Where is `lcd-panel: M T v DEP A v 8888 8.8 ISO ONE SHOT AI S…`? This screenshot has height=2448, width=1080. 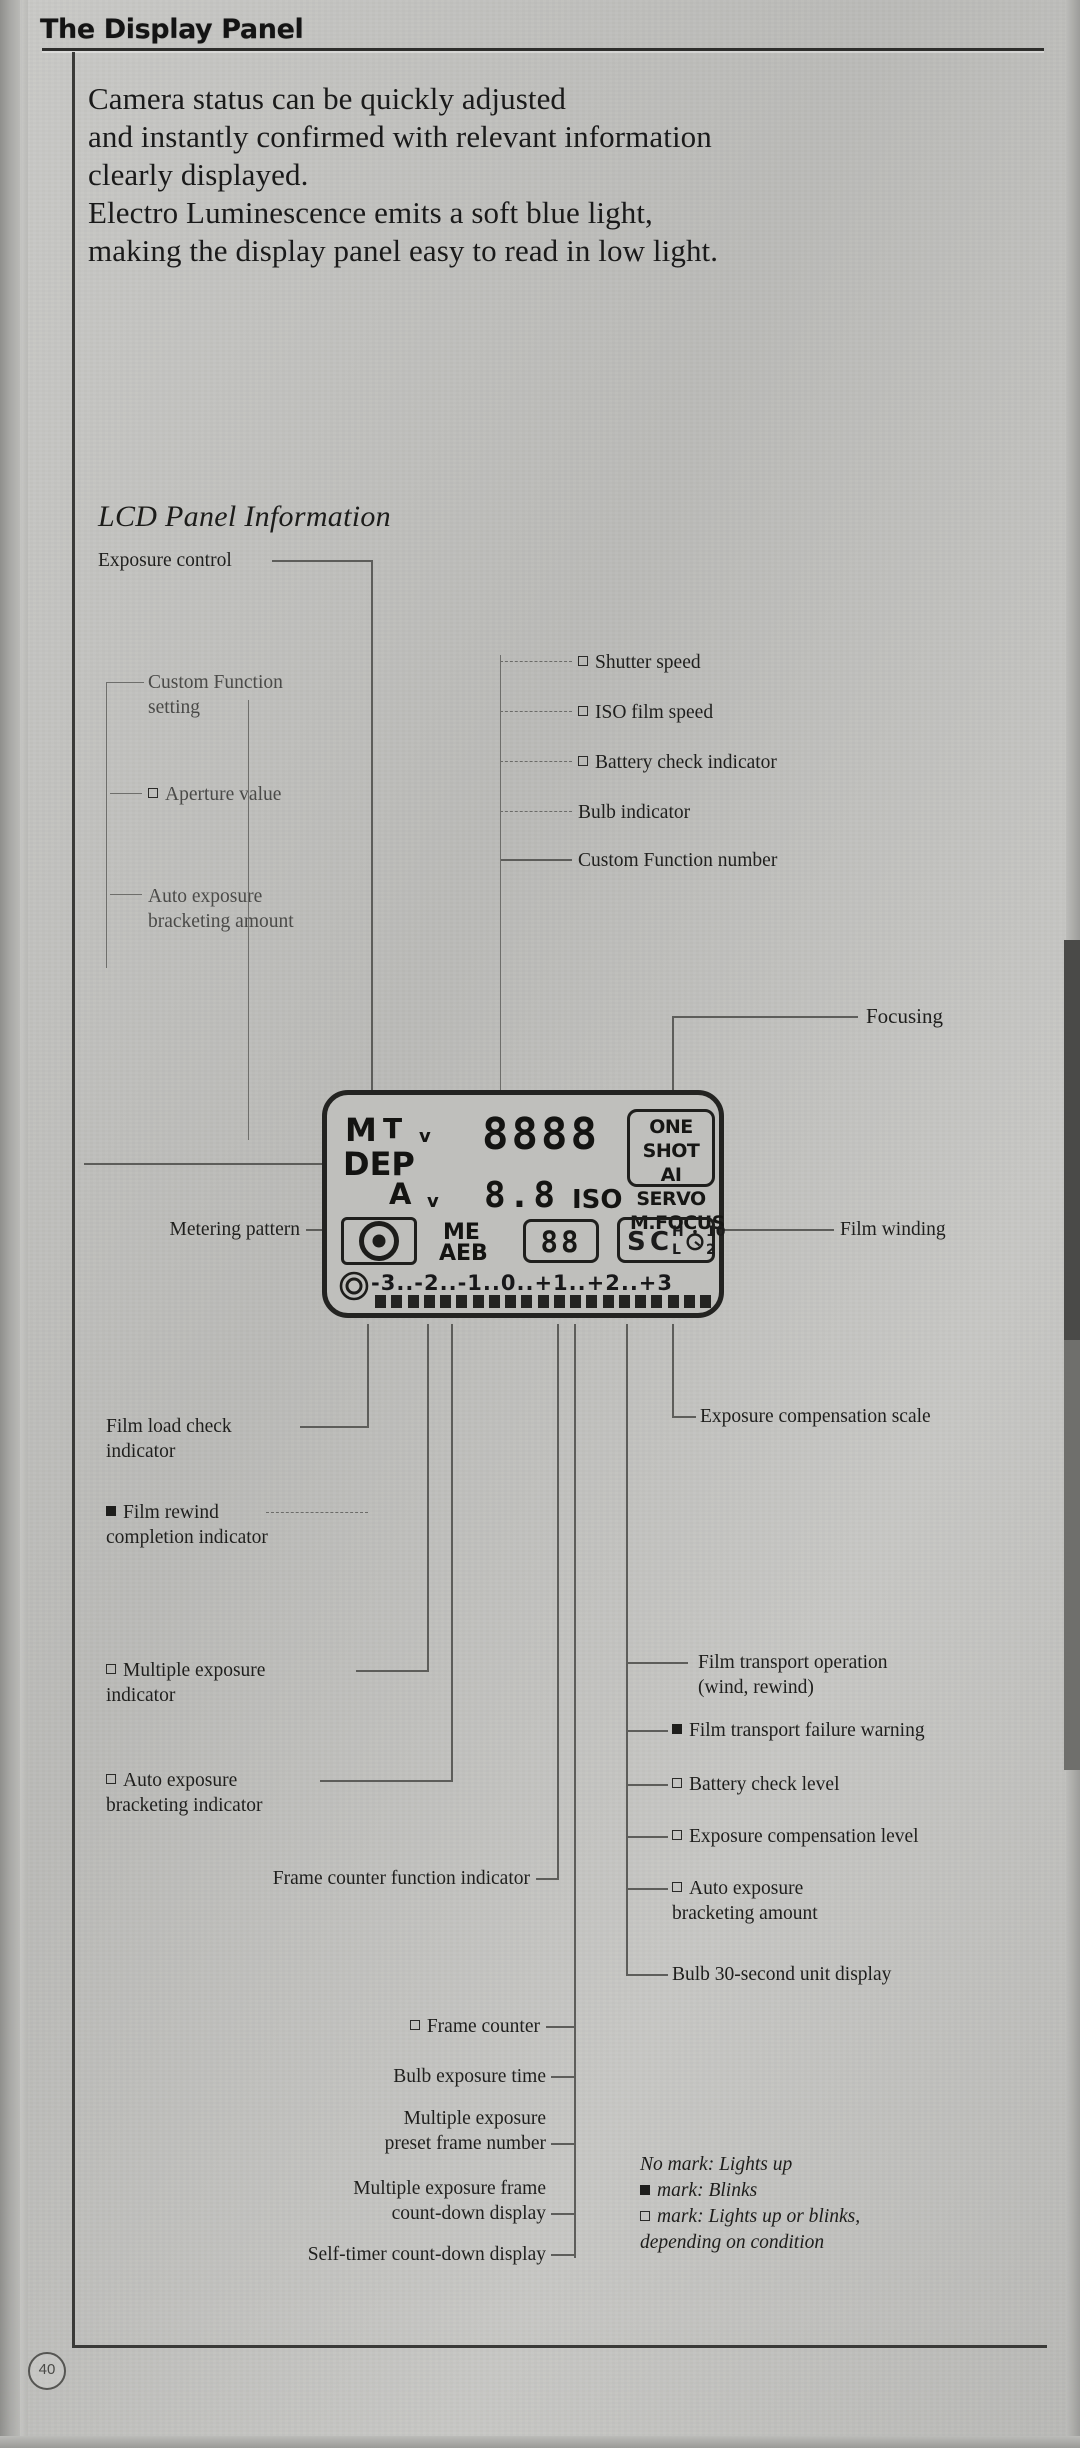 lcd-panel: M T v DEP A v 8888 8.8 ISO ONE SHOT AI S… is located at coordinates (523, 1204).